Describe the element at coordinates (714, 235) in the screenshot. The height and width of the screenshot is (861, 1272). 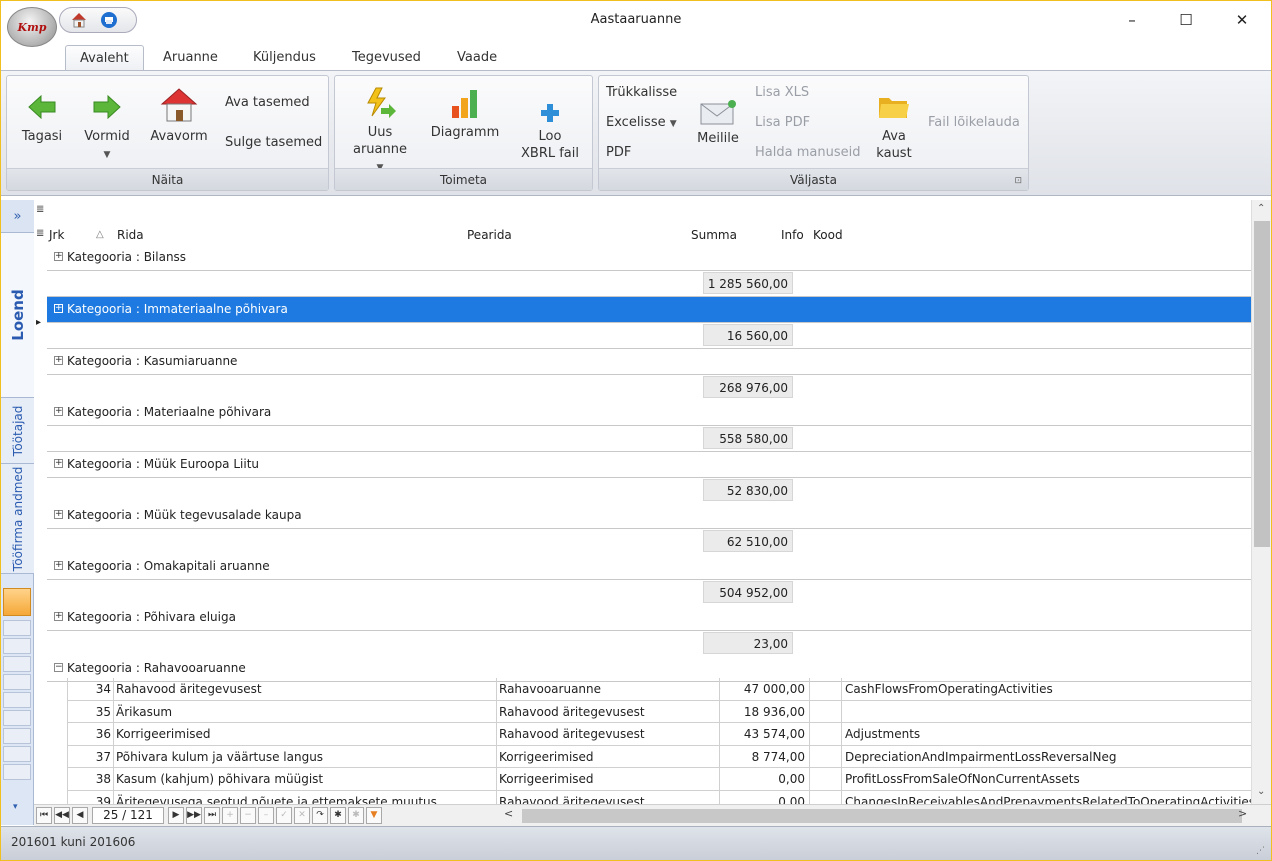
I see `column-header-summa: Summa` at that location.